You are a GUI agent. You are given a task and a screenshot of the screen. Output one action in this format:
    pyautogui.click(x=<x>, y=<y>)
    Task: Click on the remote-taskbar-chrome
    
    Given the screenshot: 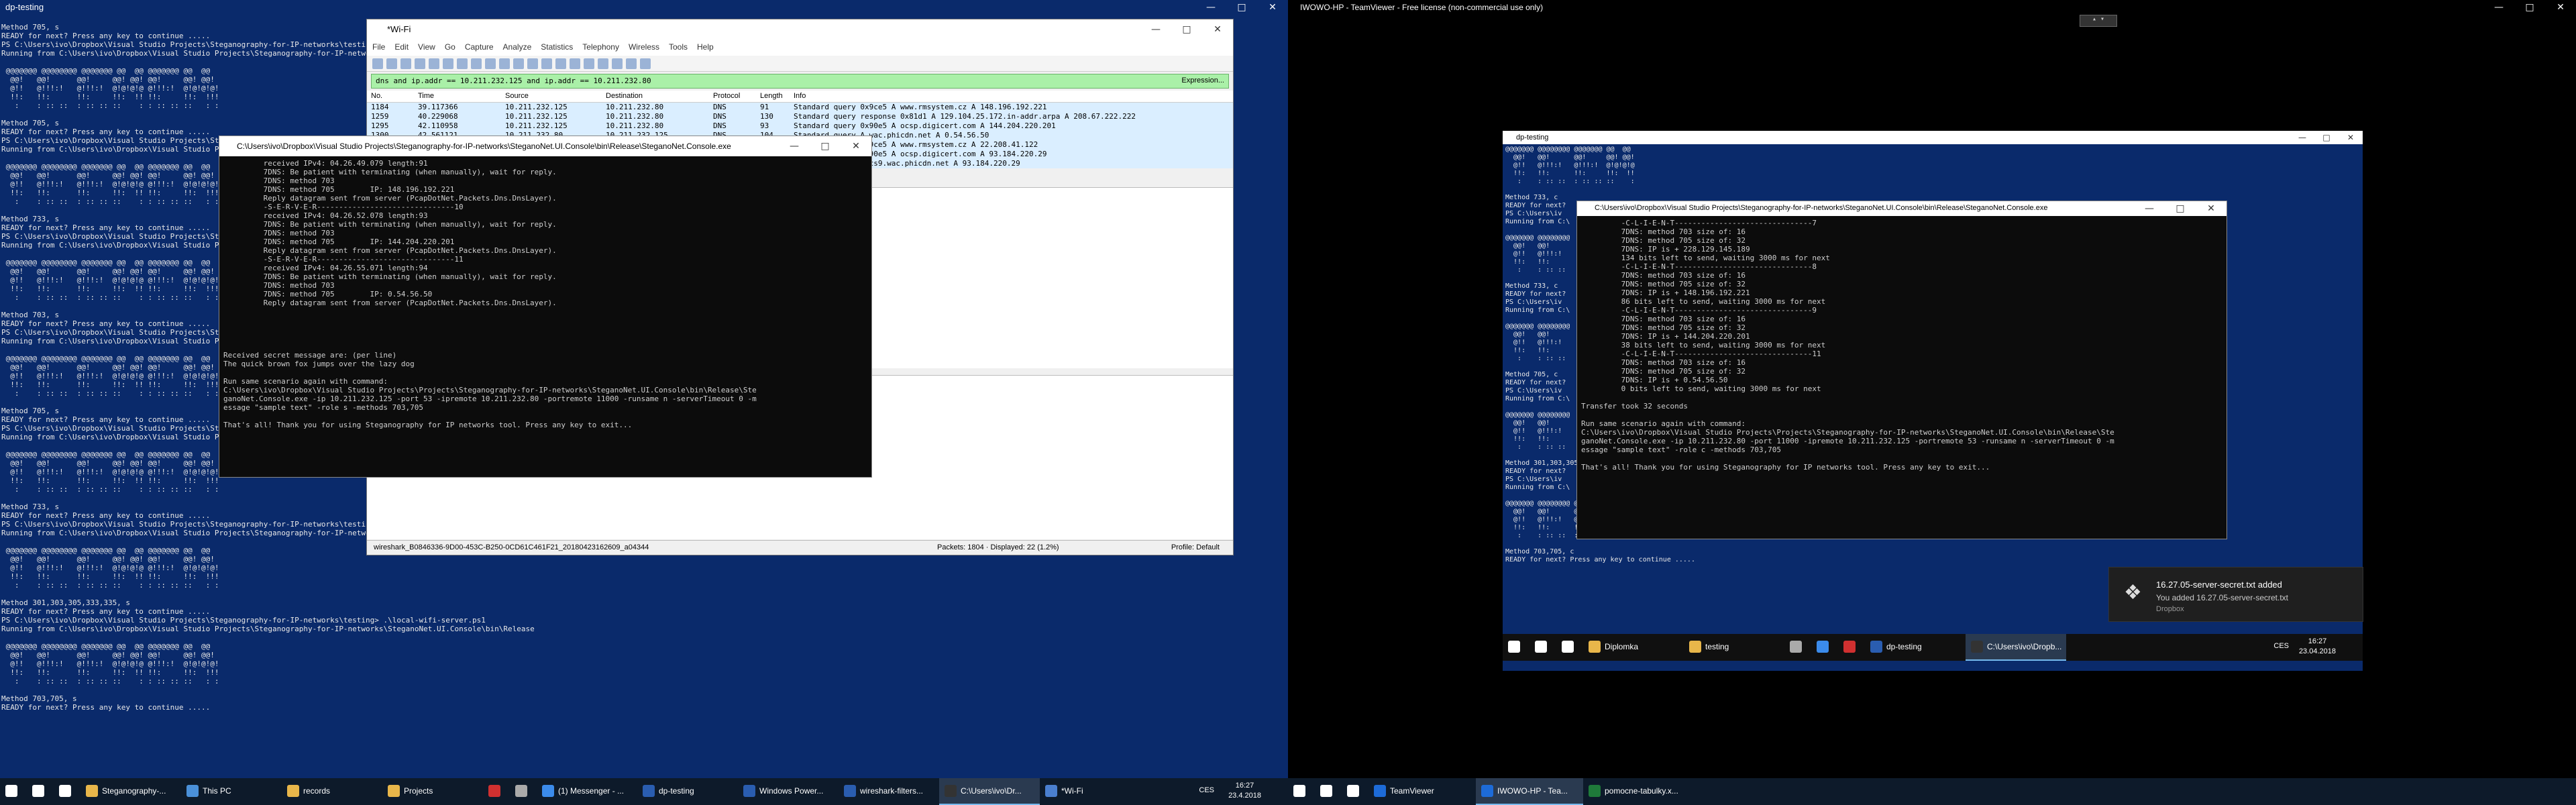 What is the action you would take?
    pyautogui.click(x=1824, y=647)
    